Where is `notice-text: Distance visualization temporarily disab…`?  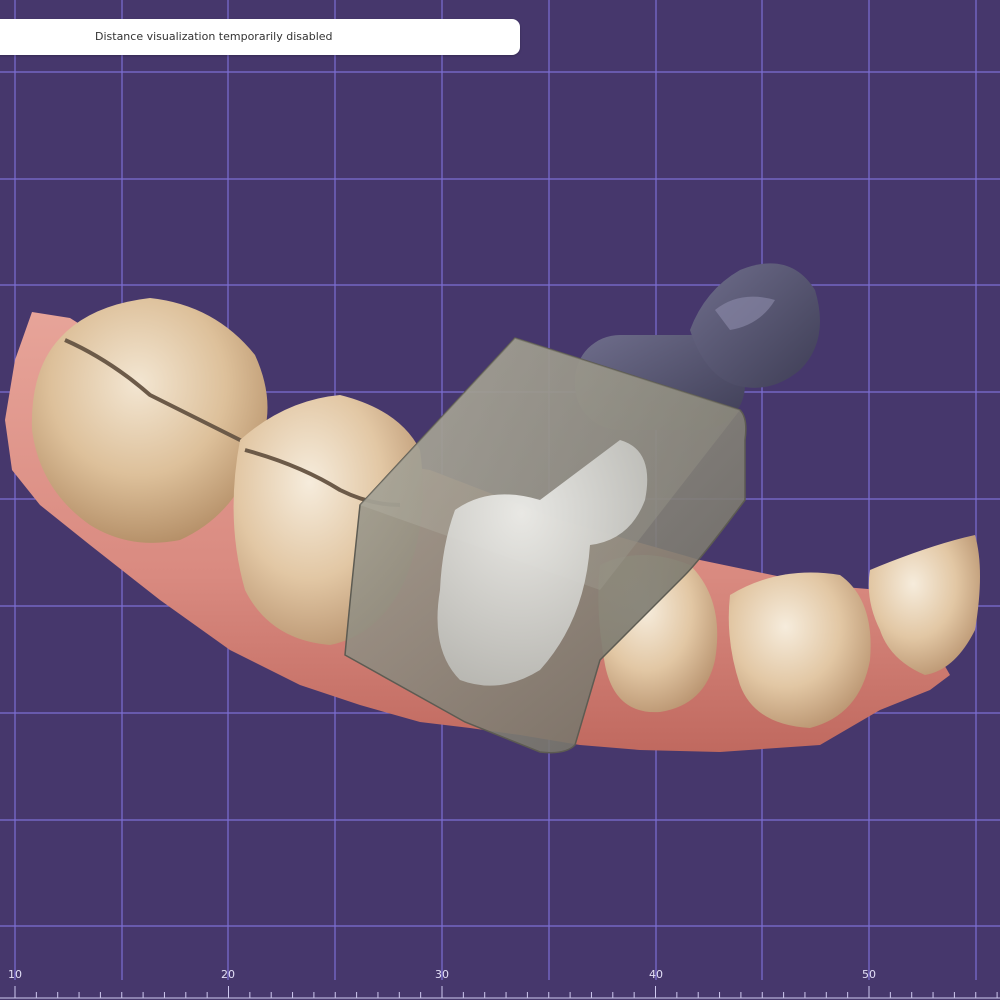
notice-text: Distance visualization temporarily disab… is located at coordinates (214, 36).